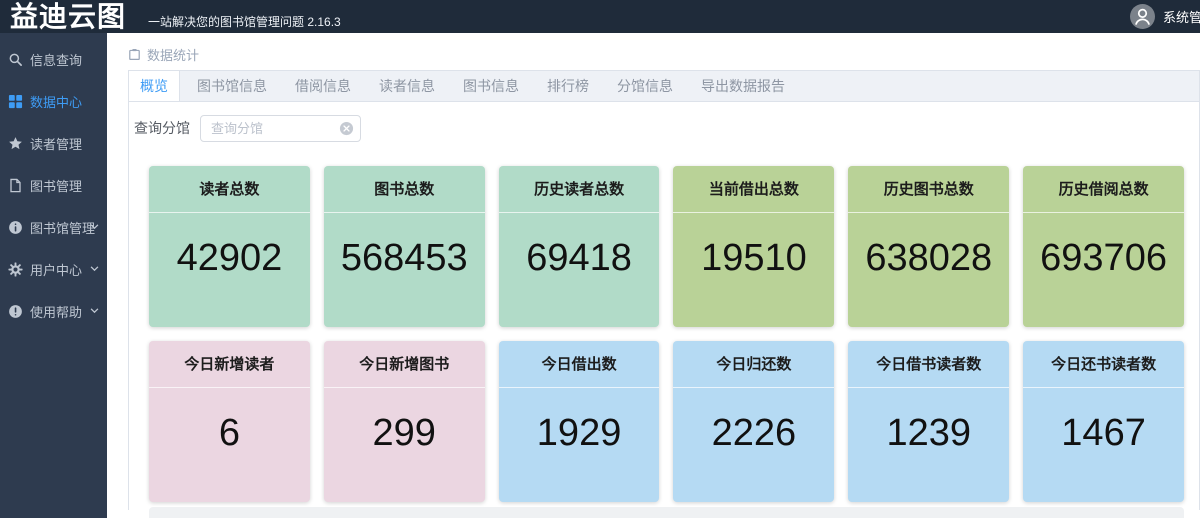  What do you see at coordinates (404, 258) in the screenshot?
I see `stat-card-value: 568453` at bounding box center [404, 258].